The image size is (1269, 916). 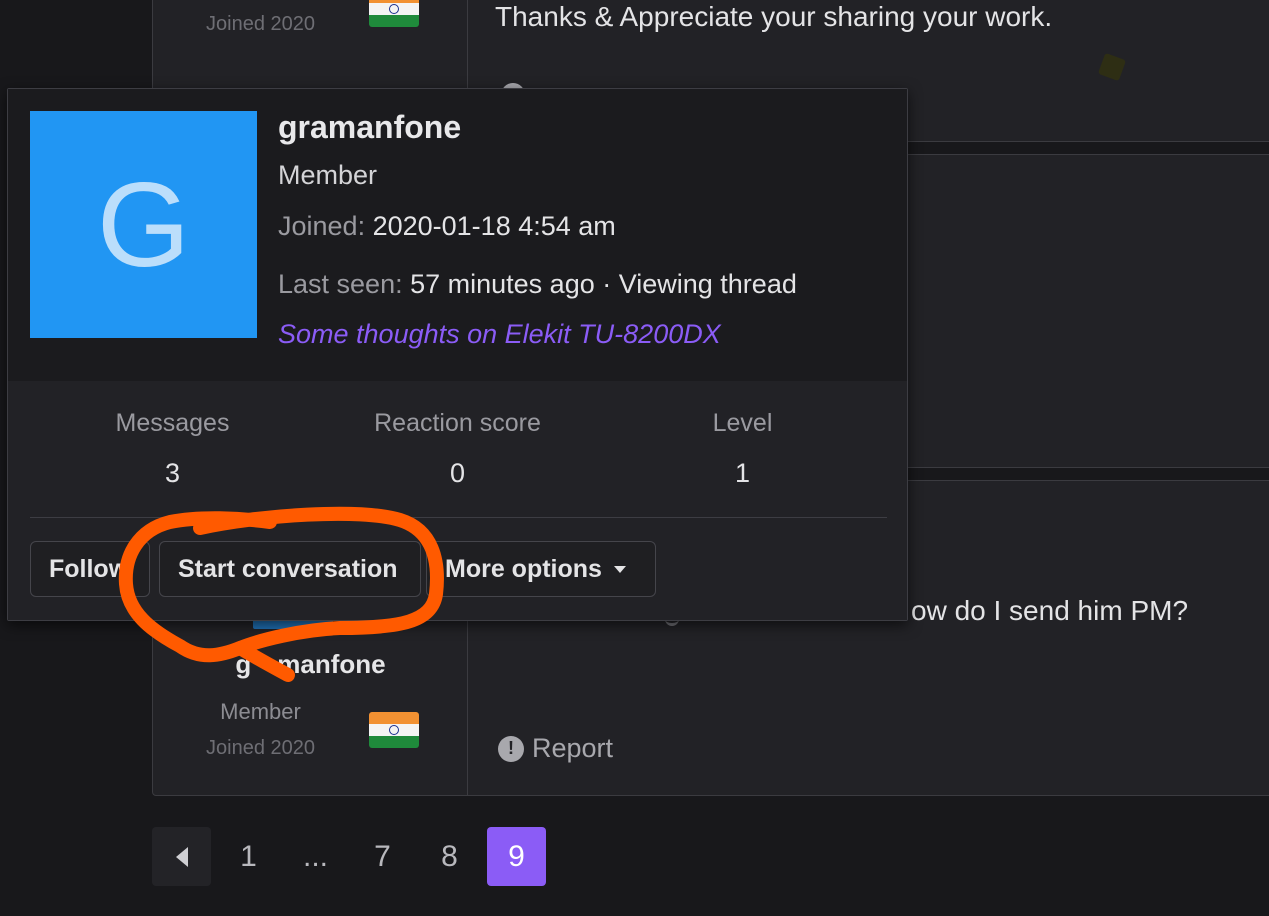 I want to click on stat-label: Reaction score, so click(x=457, y=423).